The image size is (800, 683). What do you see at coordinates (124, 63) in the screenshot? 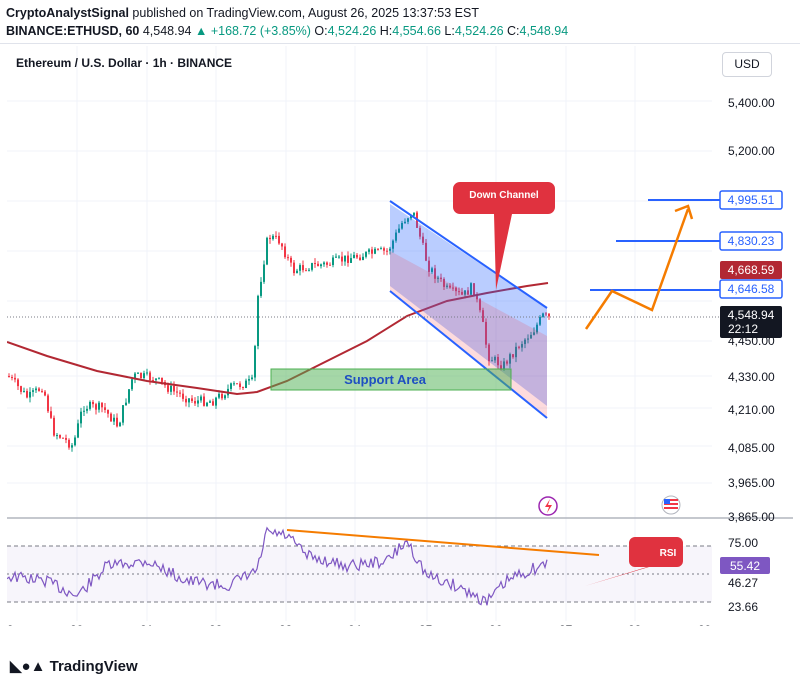
I see `chart-symbol-title: Ethereum / U.S. Dollar · 1h · BINANCE` at bounding box center [124, 63].